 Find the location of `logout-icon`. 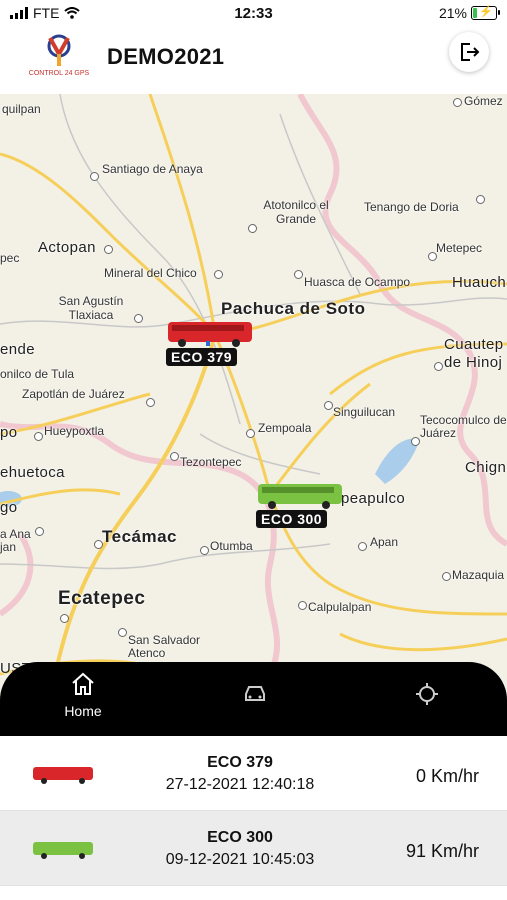

logout-icon is located at coordinates (470, 52).